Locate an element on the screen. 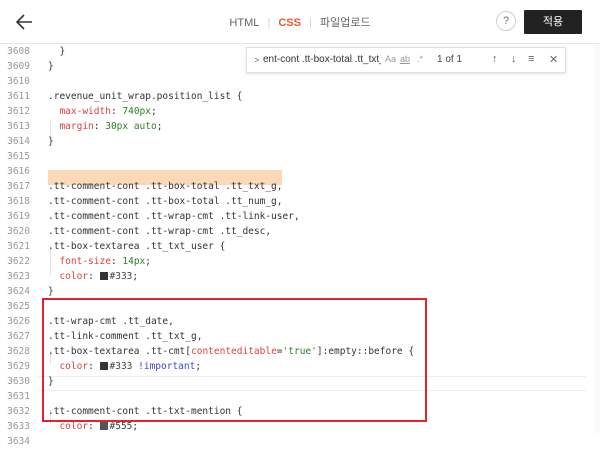 The height and width of the screenshot is (449, 600). line-number: 3622 is located at coordinates (18, 261).